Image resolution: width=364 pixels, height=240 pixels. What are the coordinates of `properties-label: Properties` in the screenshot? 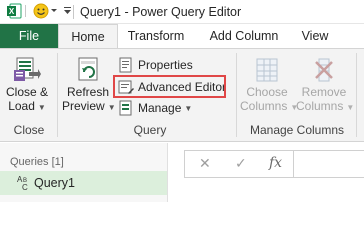 It's located at (165, 65).